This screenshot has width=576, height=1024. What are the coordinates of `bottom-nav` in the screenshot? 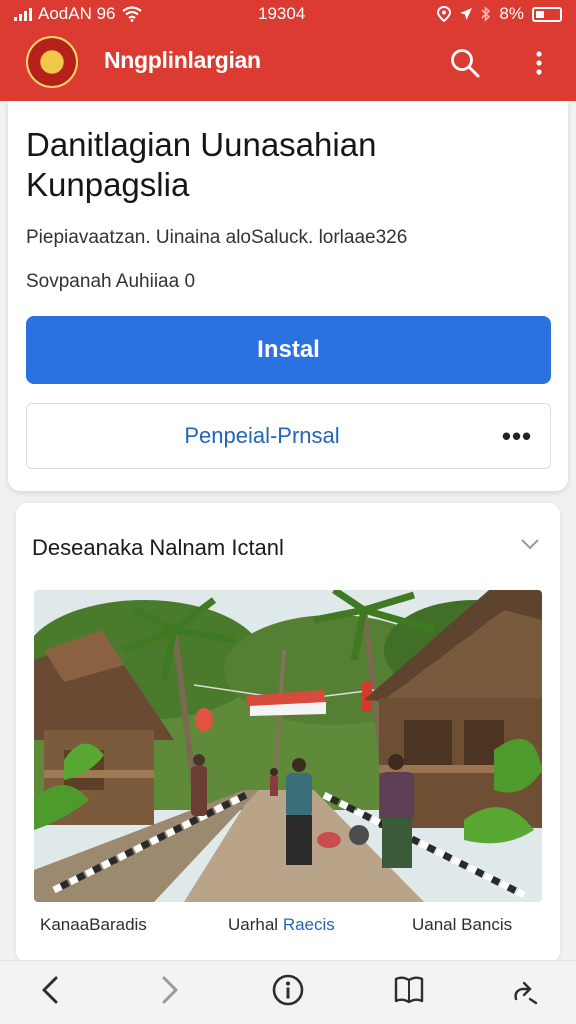 It's located at (288, 992).